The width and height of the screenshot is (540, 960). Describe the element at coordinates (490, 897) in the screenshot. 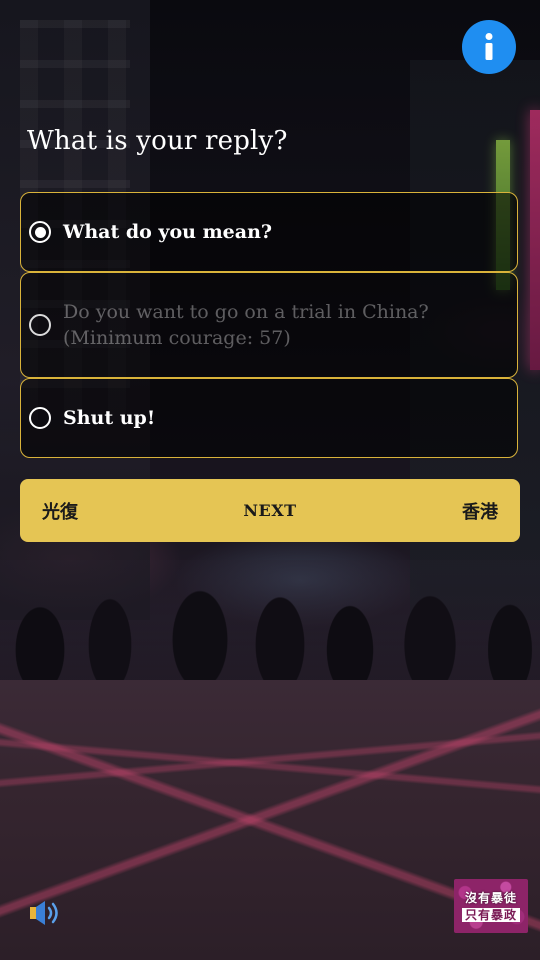

I see `logo-line-1: 沒有暴徒` at that location.